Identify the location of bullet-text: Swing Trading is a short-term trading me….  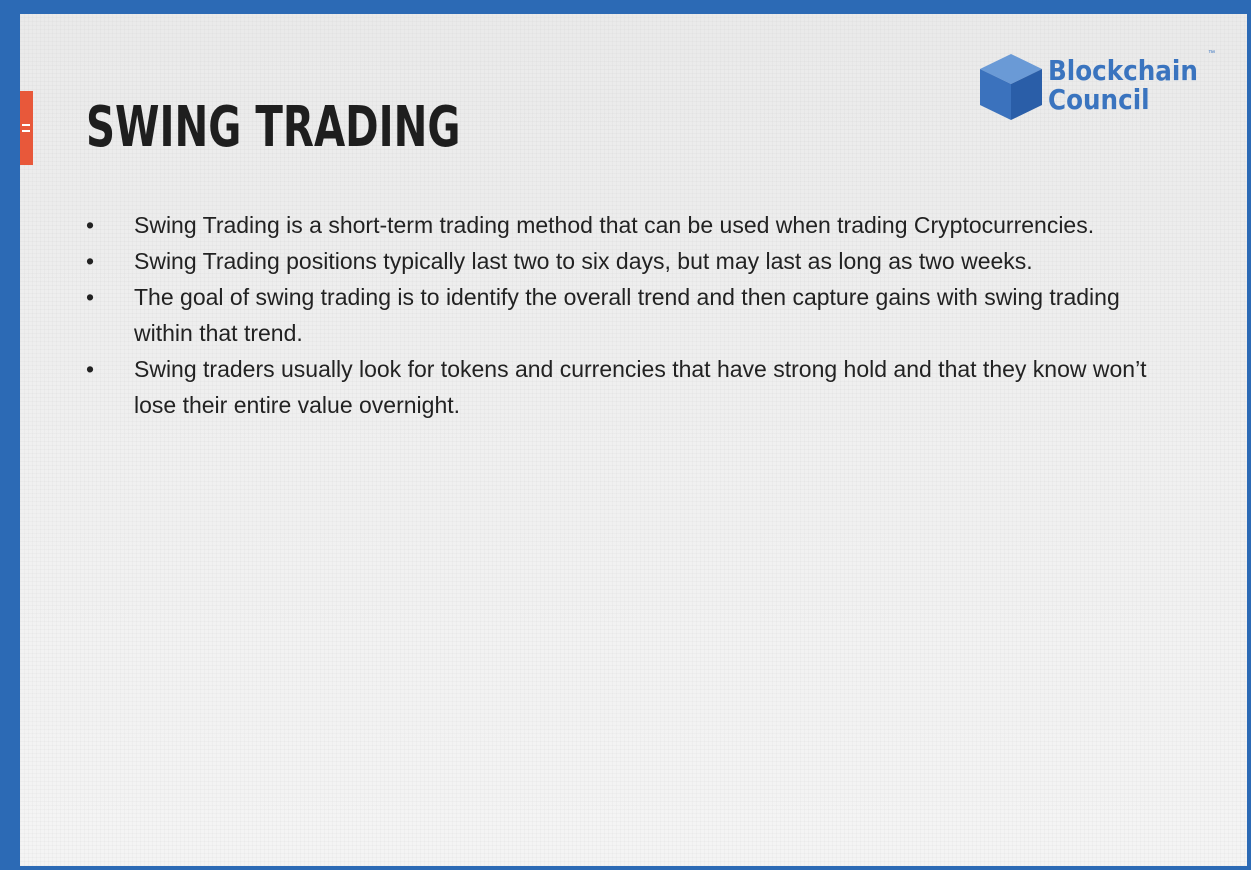
(614, 225).